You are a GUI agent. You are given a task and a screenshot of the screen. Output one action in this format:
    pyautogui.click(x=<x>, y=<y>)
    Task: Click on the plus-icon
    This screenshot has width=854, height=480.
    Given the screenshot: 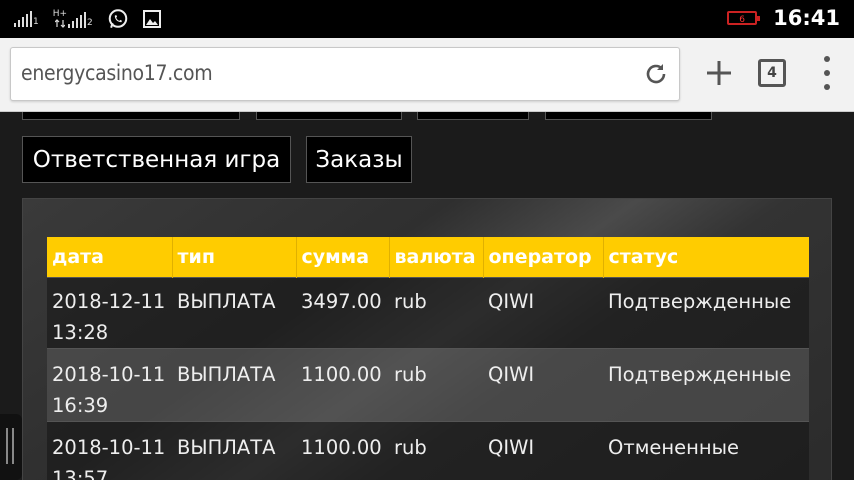 What is the action you would take?
    pyautogui.click(x=719, y=73)
    